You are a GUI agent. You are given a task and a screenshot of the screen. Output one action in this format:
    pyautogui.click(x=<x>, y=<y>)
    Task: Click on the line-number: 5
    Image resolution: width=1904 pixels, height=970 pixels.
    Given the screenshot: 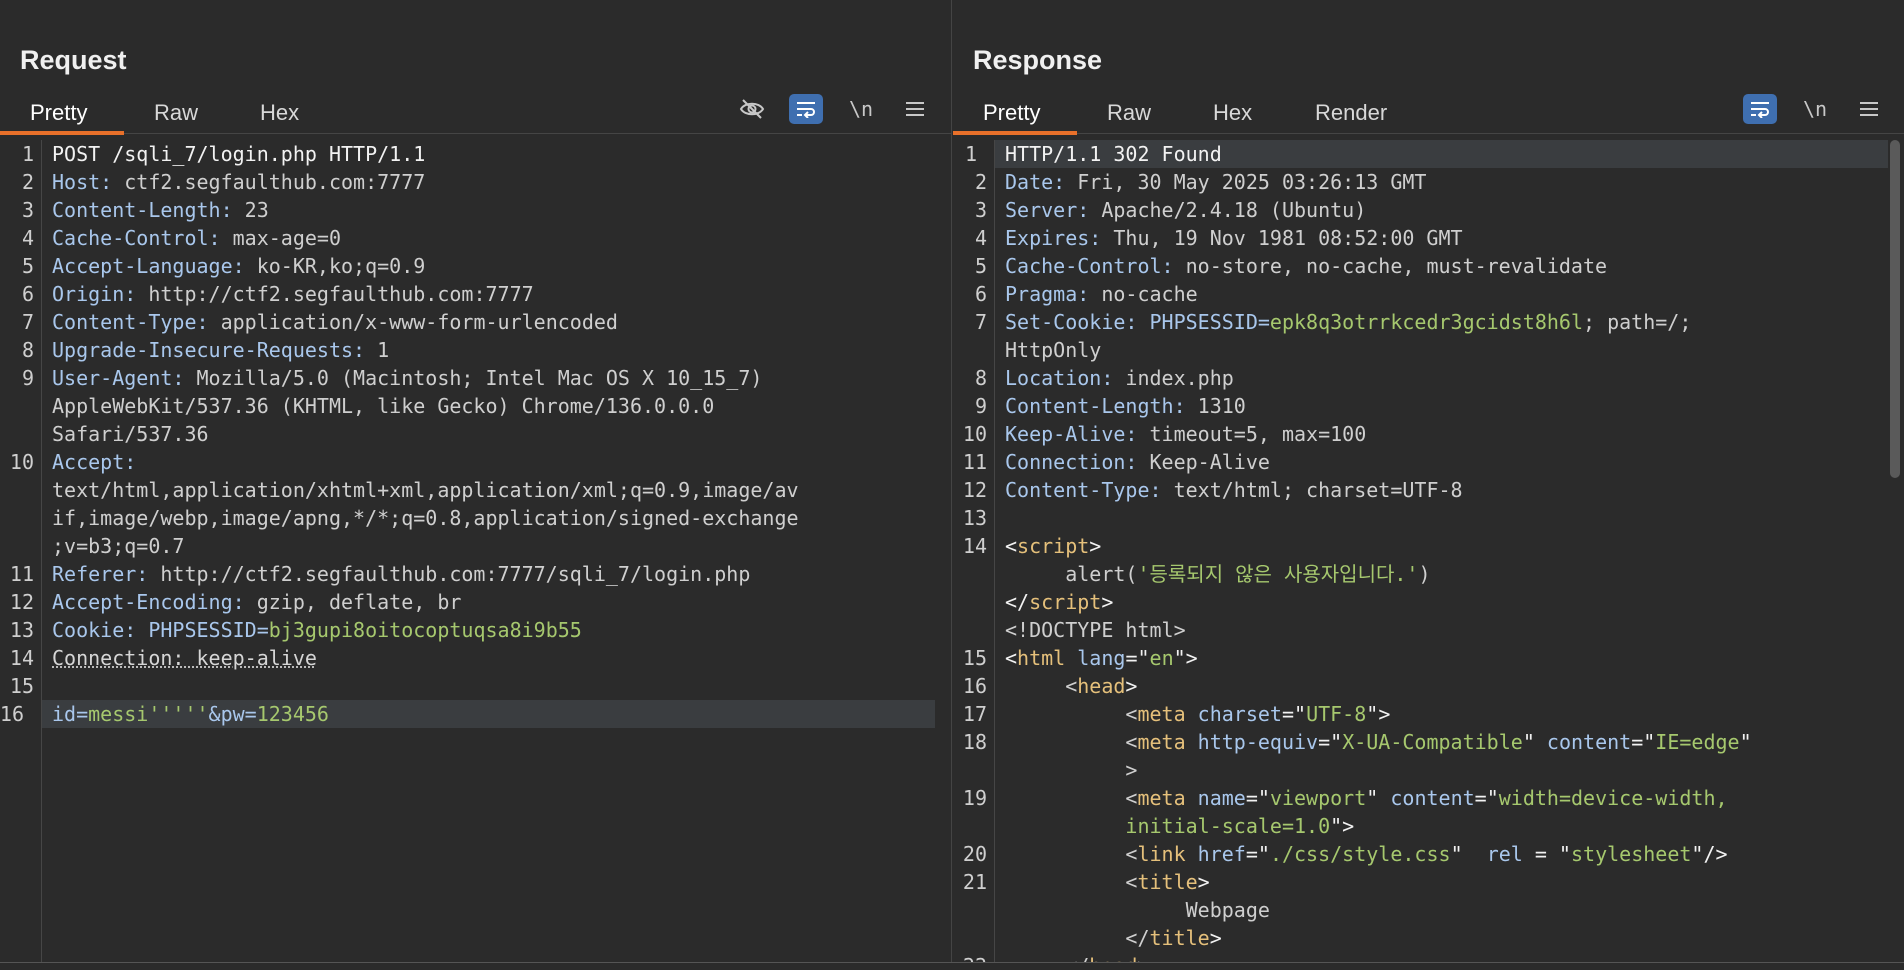 What is the action you would take?
    pyautogui.click(x=27, y=266)
    